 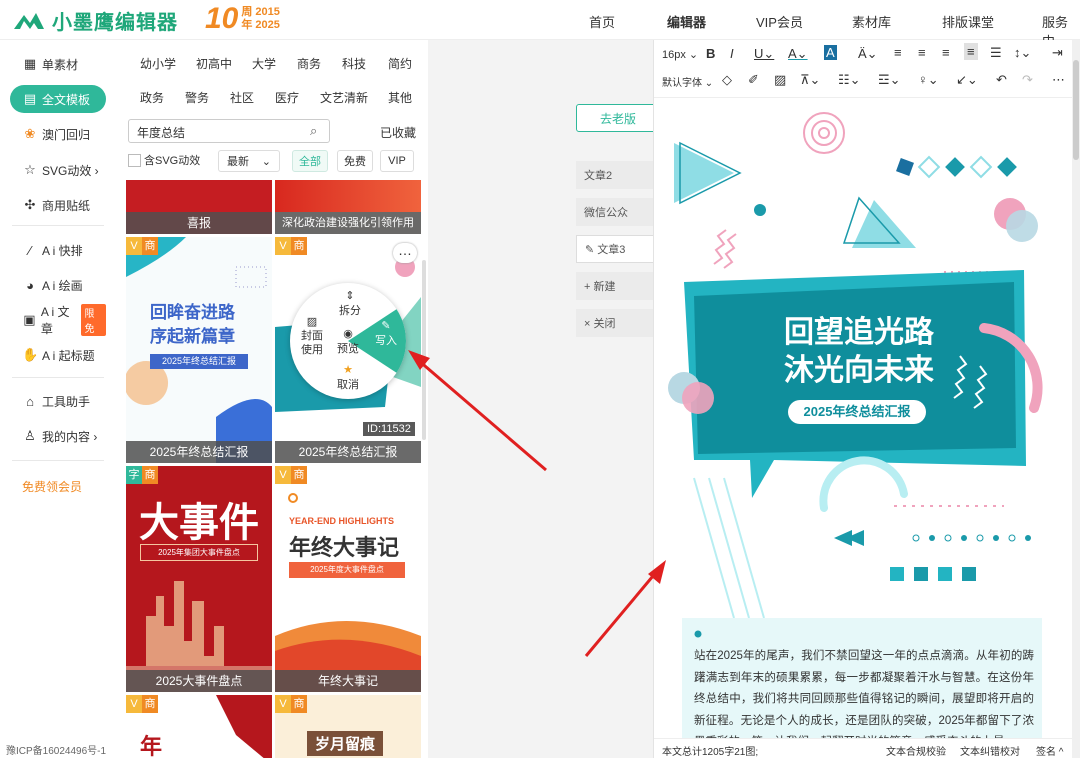 I want to click on format-brush-icon: ✐, so click(x=753, y=80).